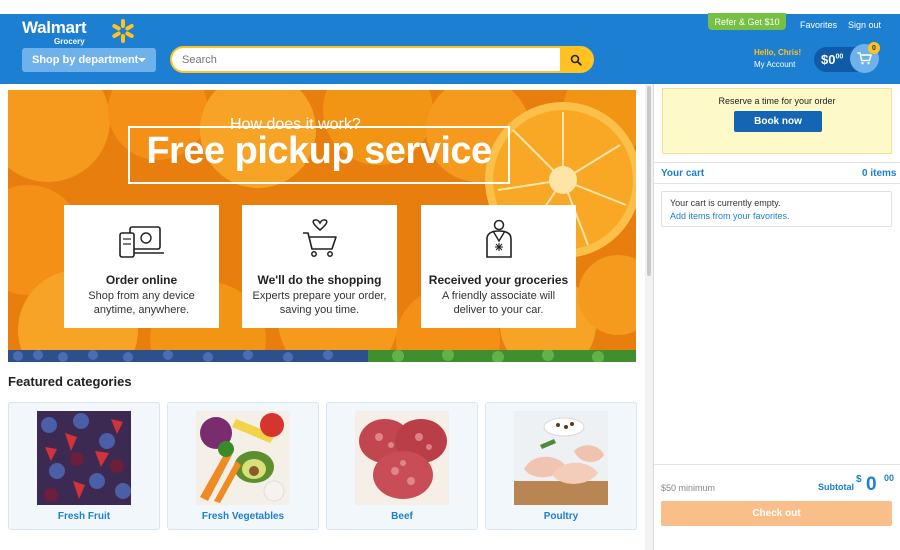 Image resolution: width=900 pixels, height=550 pixels. I want to click on panel-divider, so click(653, 317).